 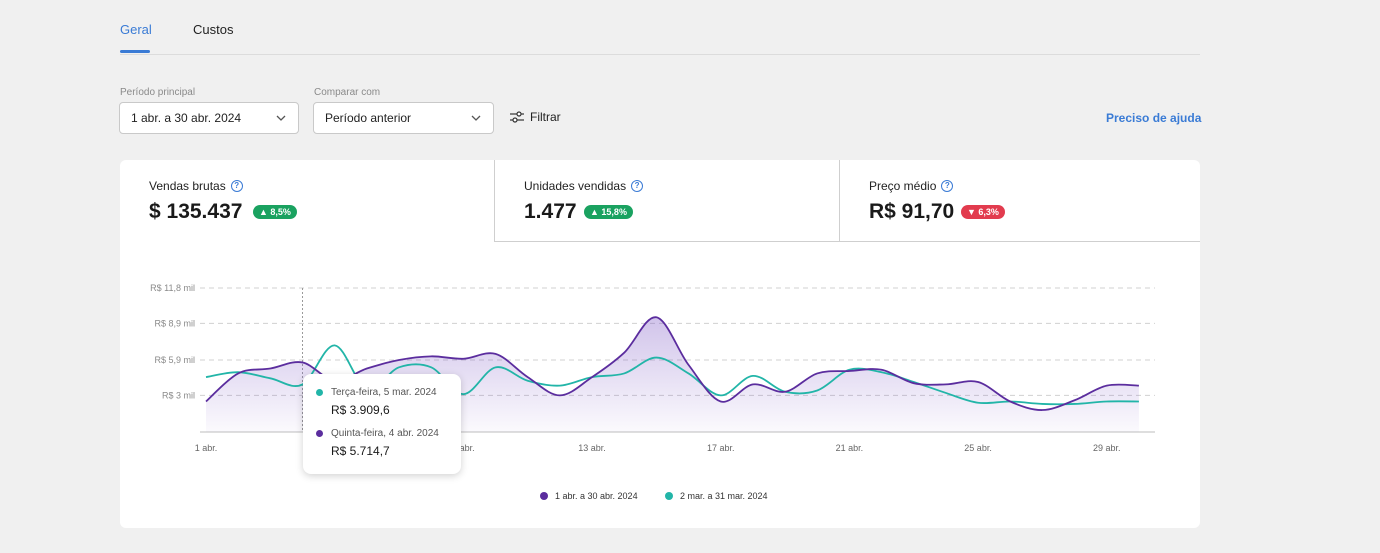 I want to click on x-tick-label: 29 abr., so click(x=1107, y=448).